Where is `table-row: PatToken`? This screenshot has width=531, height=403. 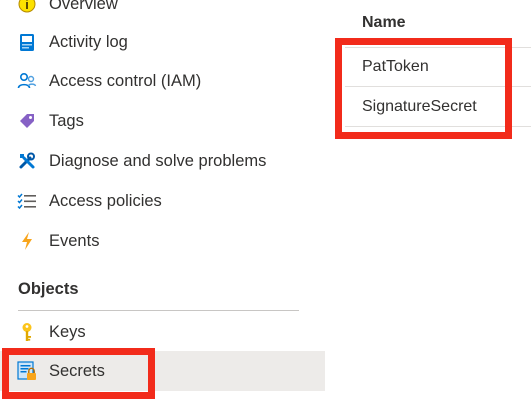
table-row: PatToken is located at coordinates (438, 67).